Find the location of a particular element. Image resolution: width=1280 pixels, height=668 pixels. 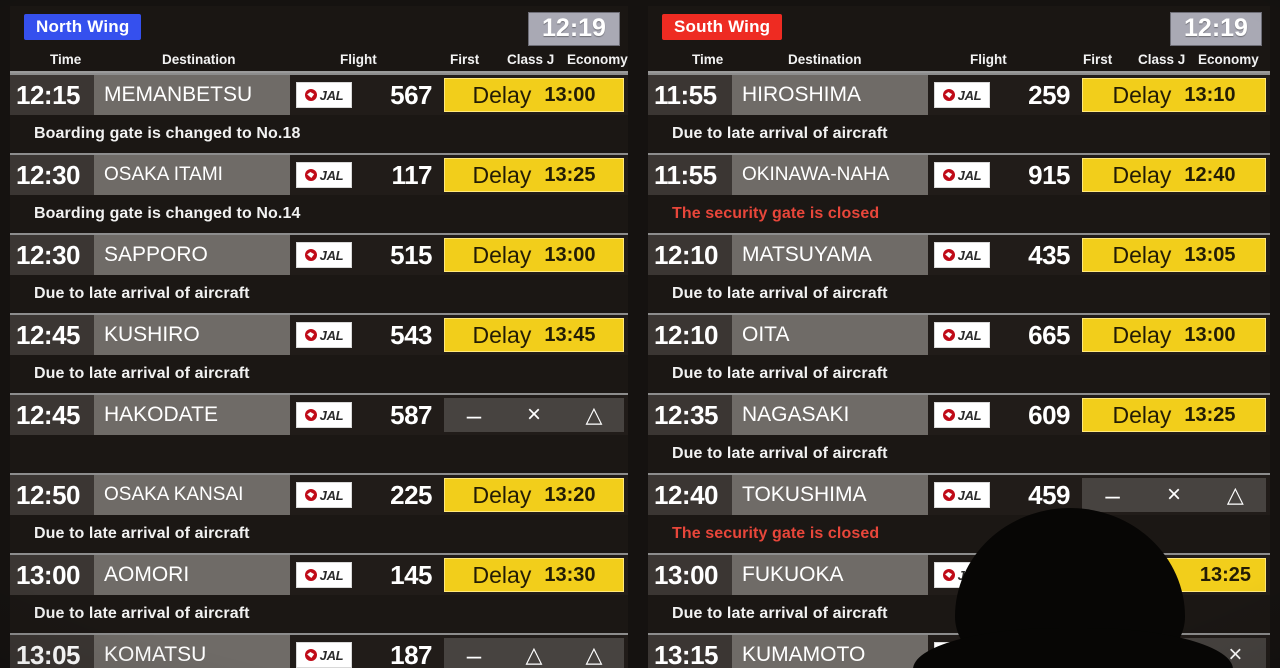

flight-destination: KUSHIRO is located at coordinates (192, 335).